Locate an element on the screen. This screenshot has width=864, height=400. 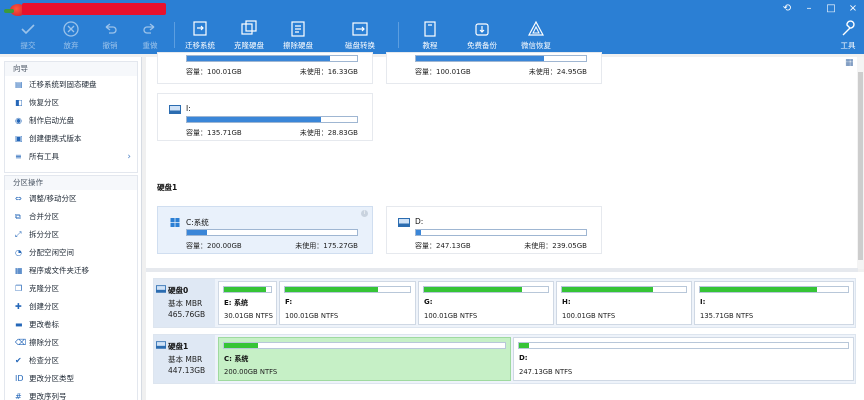
migrate-system-button: 迁移系统 is located at coordinates (200, 36).